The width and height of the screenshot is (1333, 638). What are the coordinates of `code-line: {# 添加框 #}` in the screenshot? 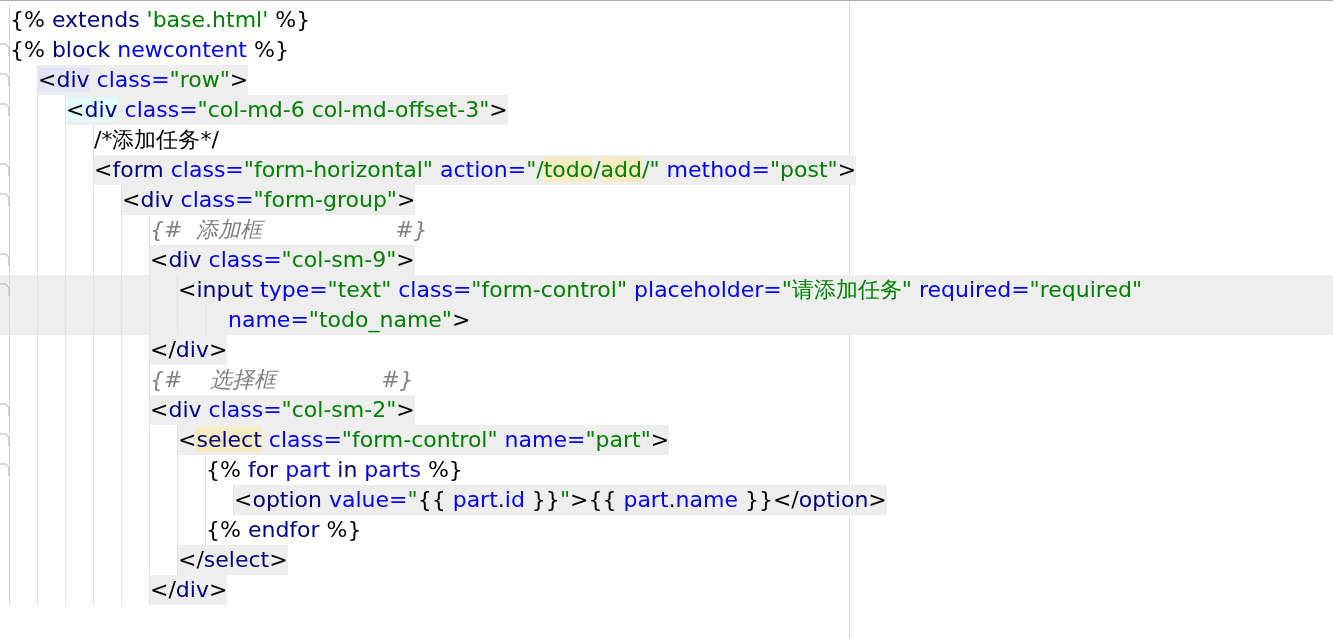 It's located at (289, 230).